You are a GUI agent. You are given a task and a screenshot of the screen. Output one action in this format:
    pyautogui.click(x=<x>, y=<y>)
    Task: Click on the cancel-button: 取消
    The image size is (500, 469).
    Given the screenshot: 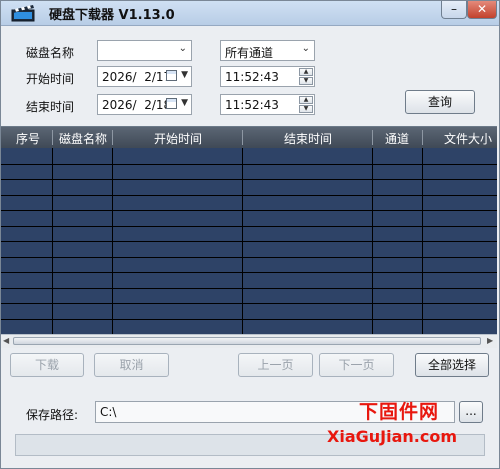 What is the action you would take?
    pyautogui.click(x=131, y=365)
    